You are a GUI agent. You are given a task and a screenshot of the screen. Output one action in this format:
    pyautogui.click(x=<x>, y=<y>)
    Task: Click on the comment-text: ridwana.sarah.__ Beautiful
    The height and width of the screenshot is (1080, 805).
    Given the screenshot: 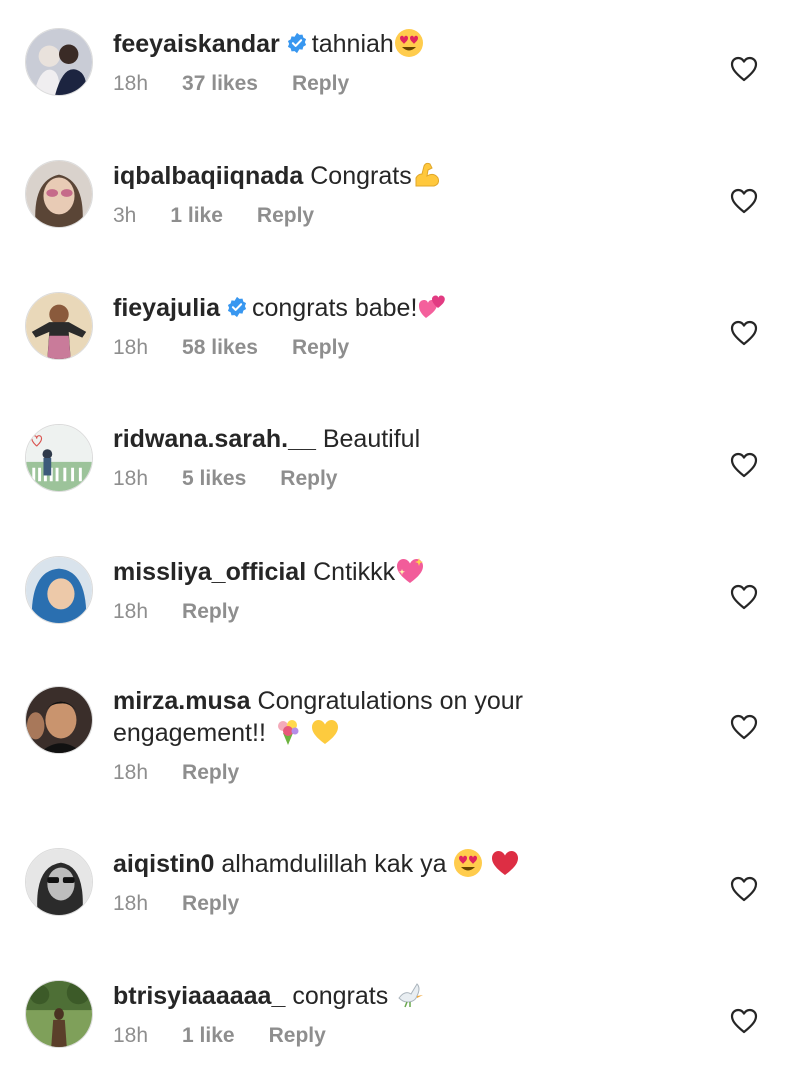 What is the action you would take?
    pyautogui.click(x=393, y=439)
    